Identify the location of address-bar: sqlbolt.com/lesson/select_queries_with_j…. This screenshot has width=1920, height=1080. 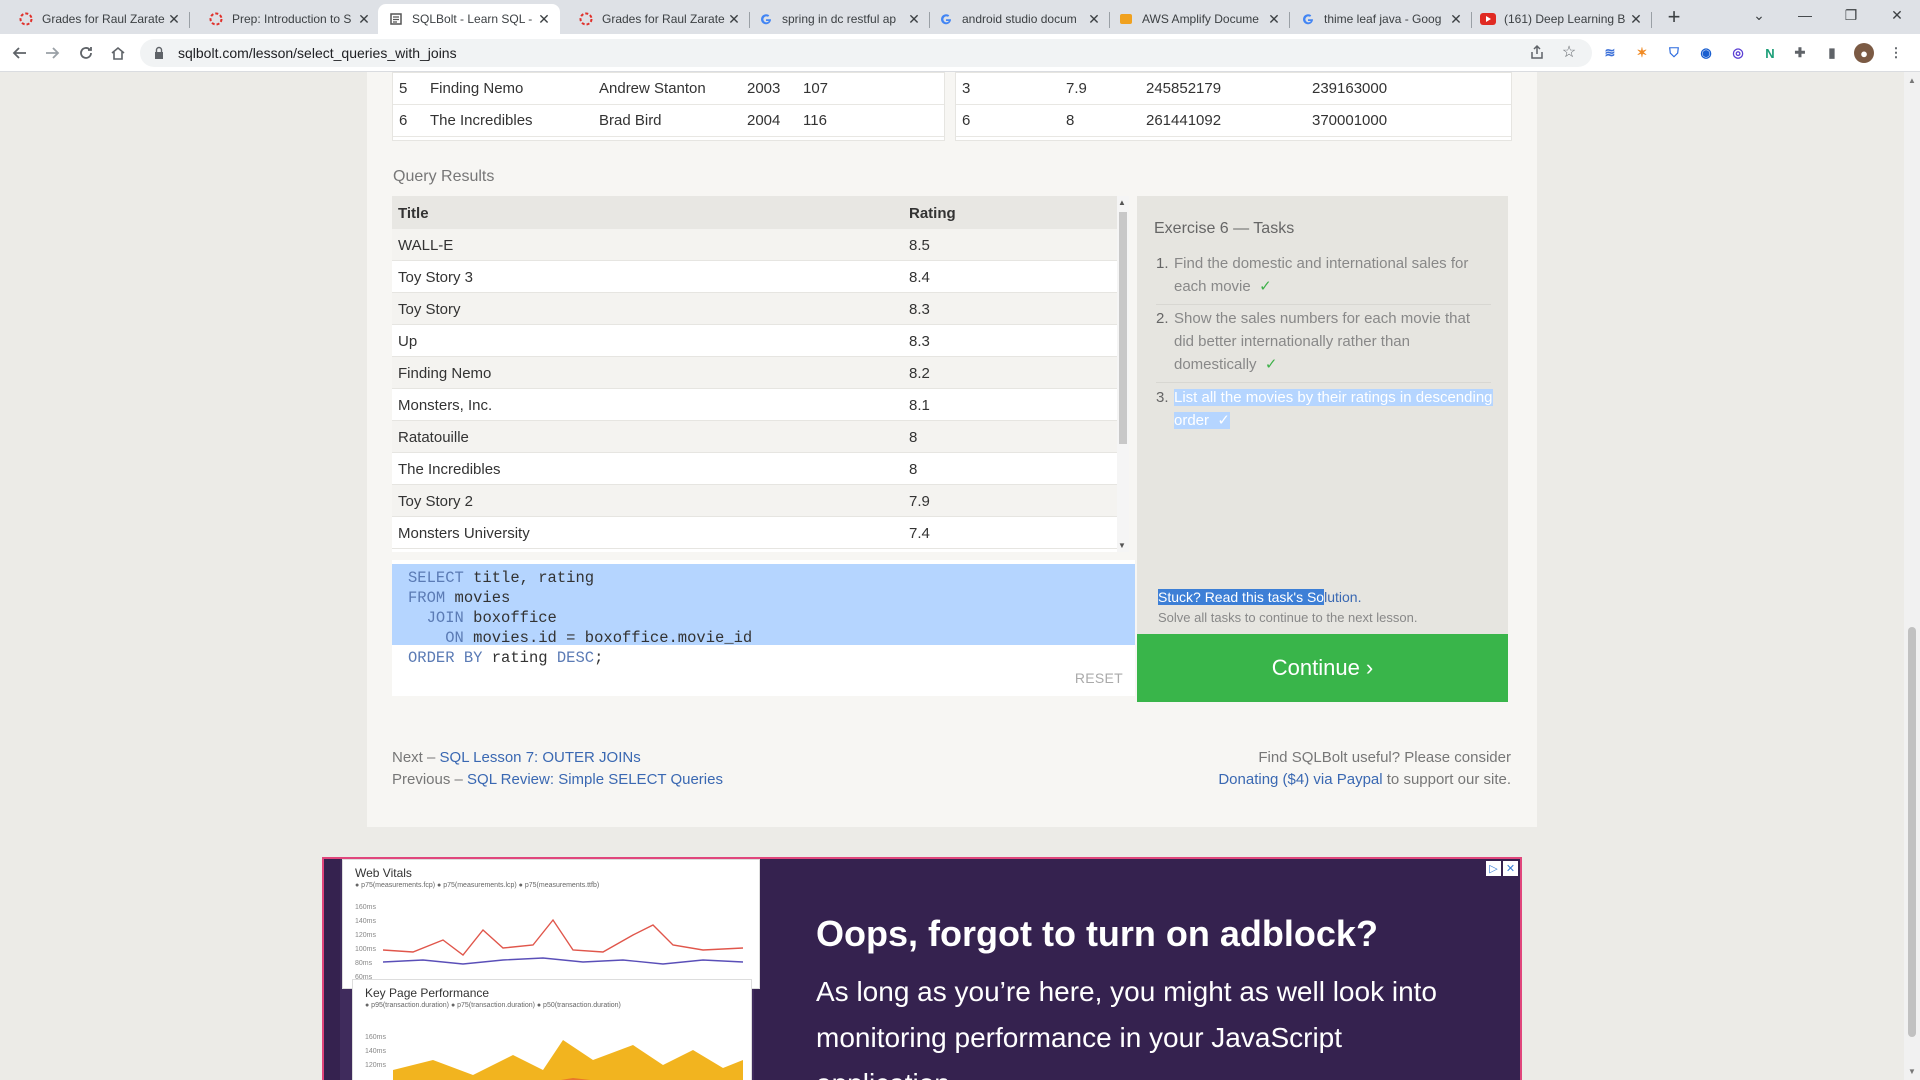
(866, 53).